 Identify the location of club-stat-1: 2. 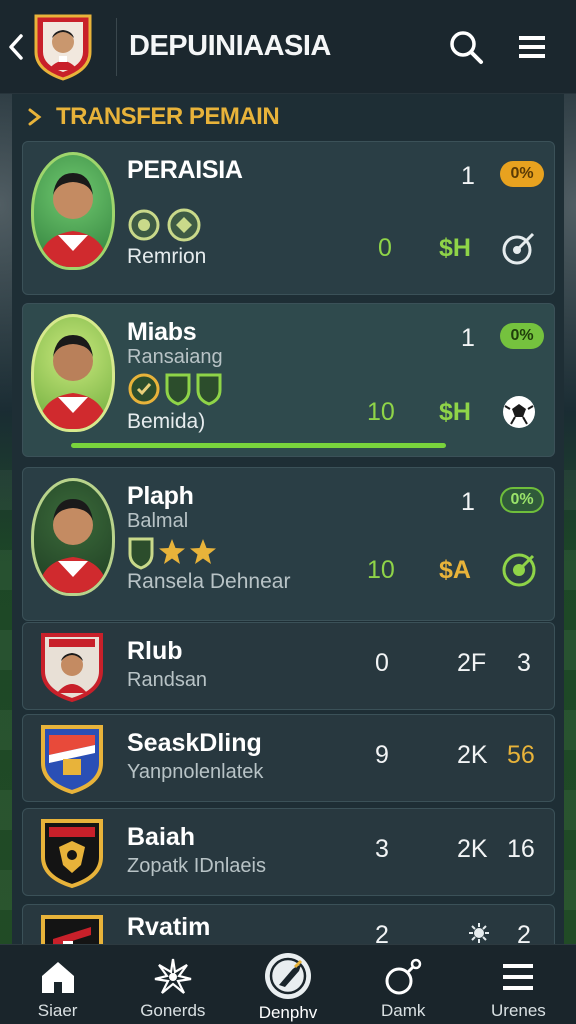
(382, 932).